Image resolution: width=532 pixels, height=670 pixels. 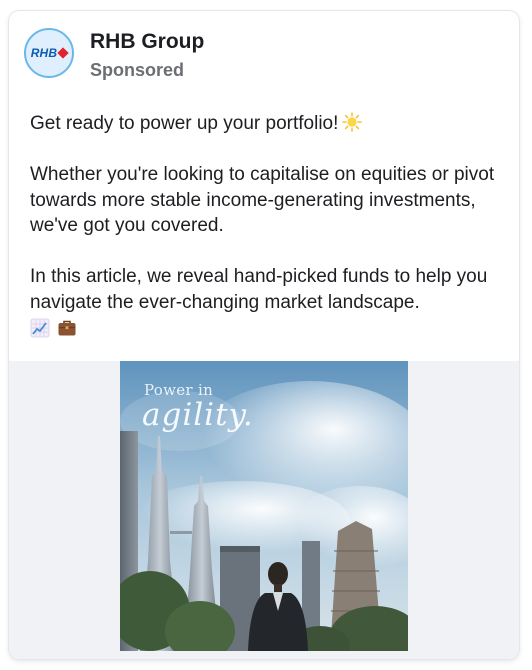 What do you see at coordinates (44, 53) in the screenshot?
I see `logo-text: RHB` at bounding box center [44, 53].